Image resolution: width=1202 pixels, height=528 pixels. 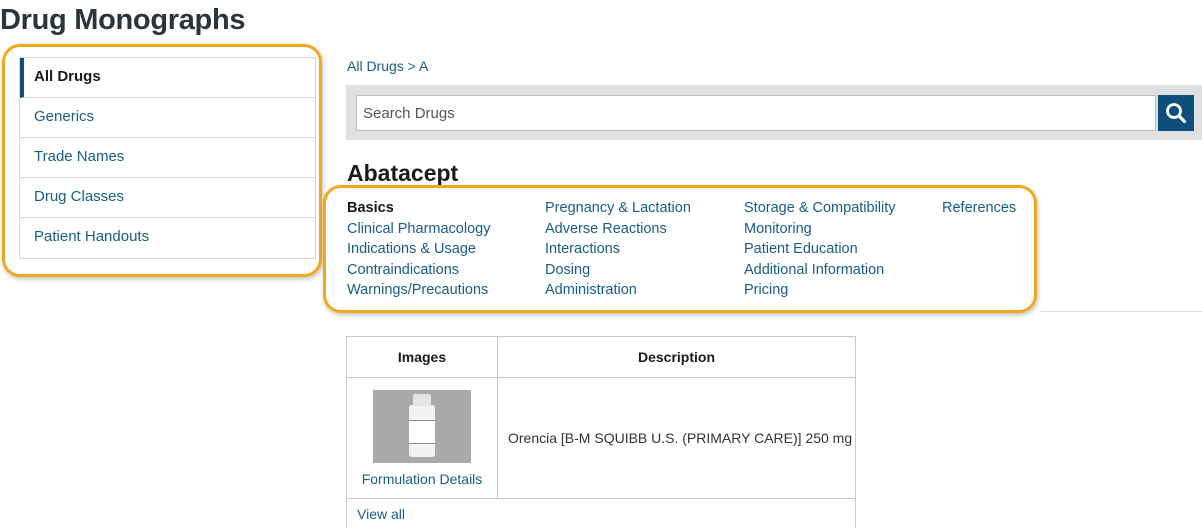 What do you see at coordinates (422, 357) in the screenshot?
I see `images-header: Images` at bounding box center [422, 357].